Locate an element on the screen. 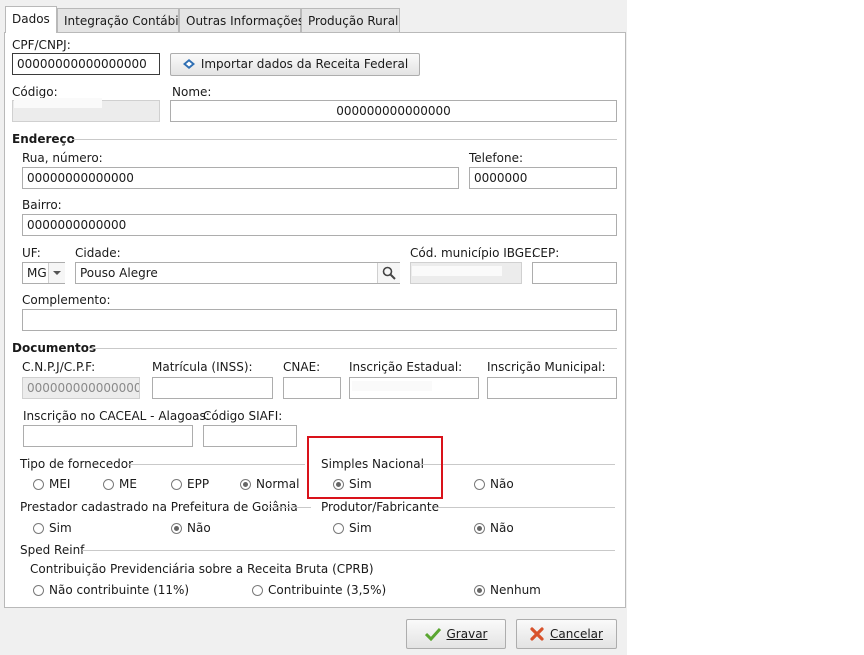 This screenshot has height=655, width=864. gravar-label: Gravar is located at coordinates (467, 634).